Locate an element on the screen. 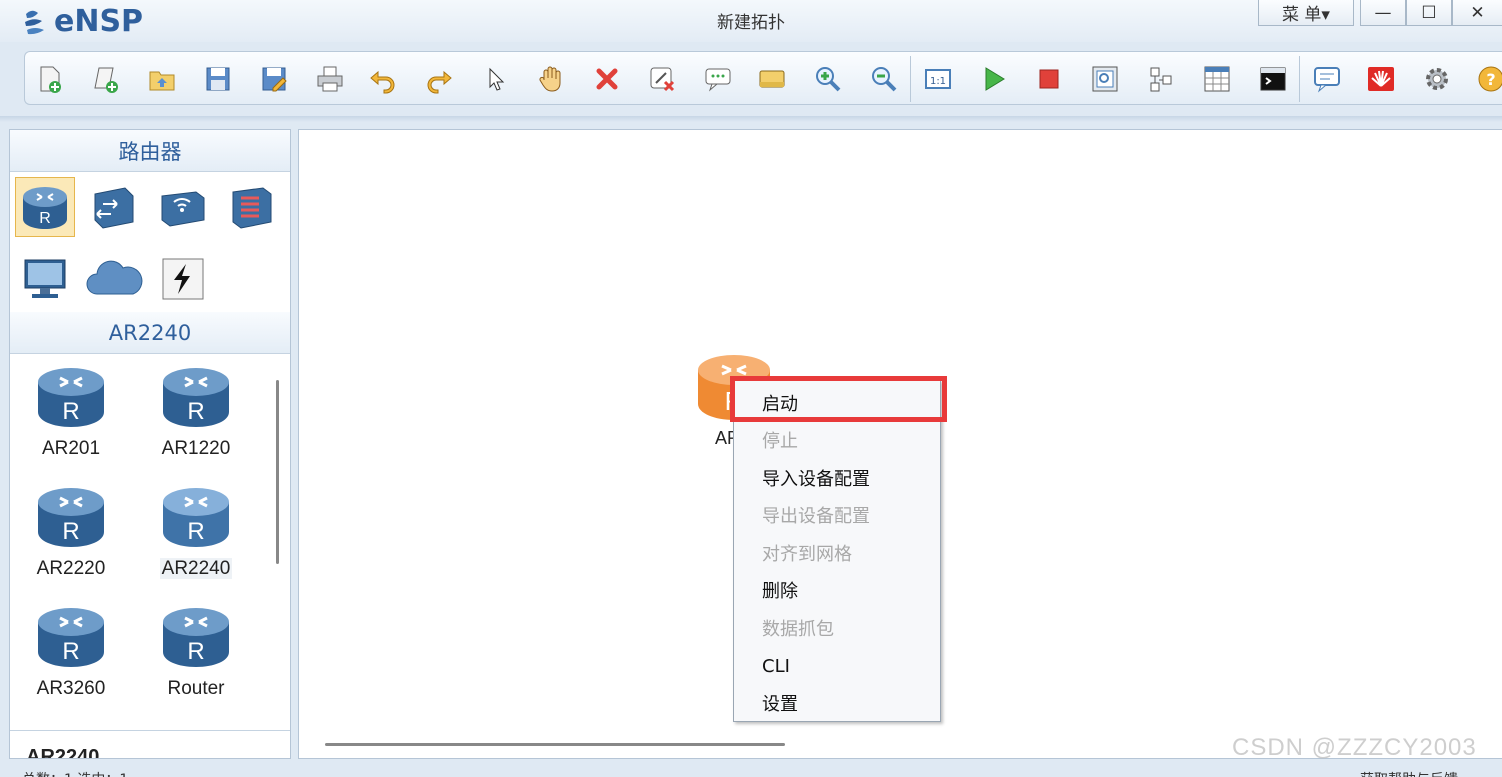  undo-icon is located at coordinates (383, 79).